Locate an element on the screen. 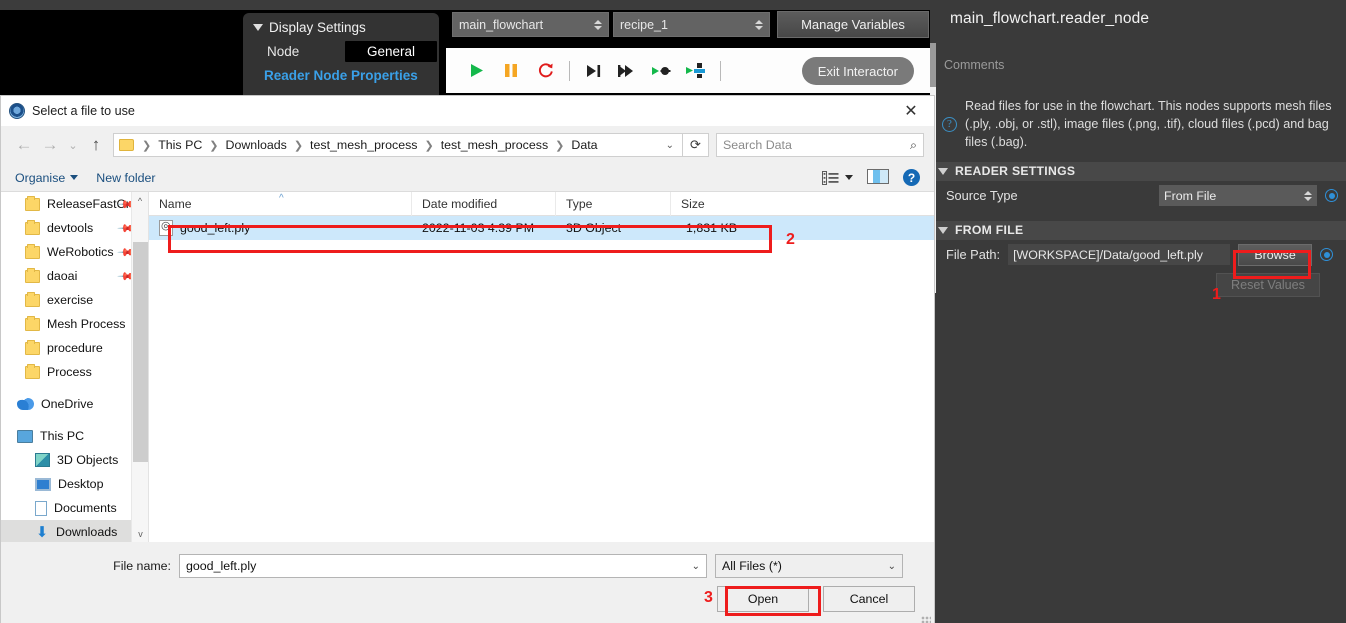  nav-item-werobotics: WeRobotics 📌 is located at coordinates (74, 252).